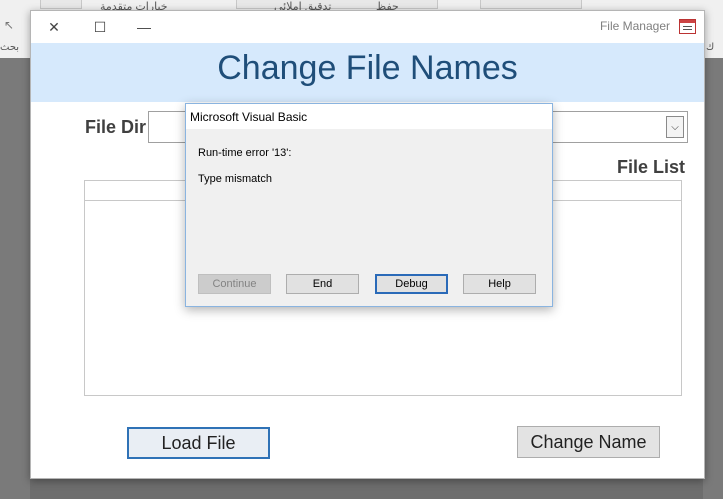 Image resolution: width=723 pixels, height=499 pixels. What do you see at coordinates (245, 153) in the screenshot?
I see `error-code: Run-time error '13':` at bounding box center [245, 153].